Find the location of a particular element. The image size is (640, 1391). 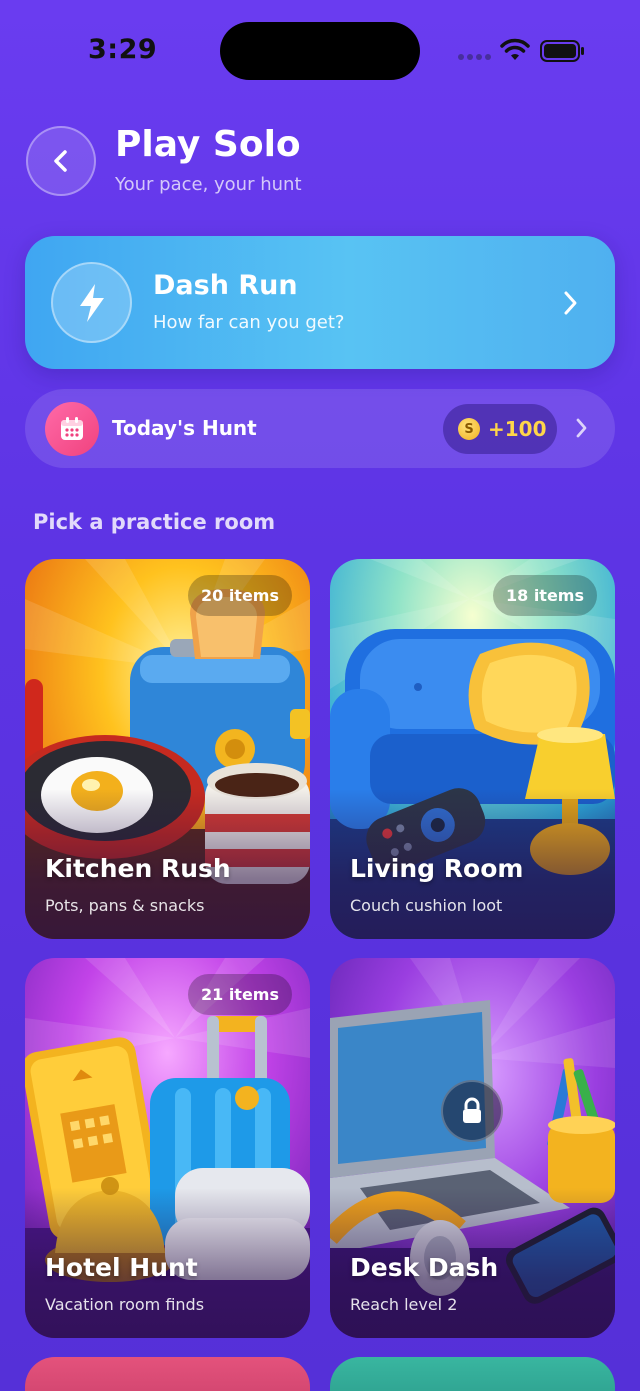

back-button is located at coordinates (61, 161).